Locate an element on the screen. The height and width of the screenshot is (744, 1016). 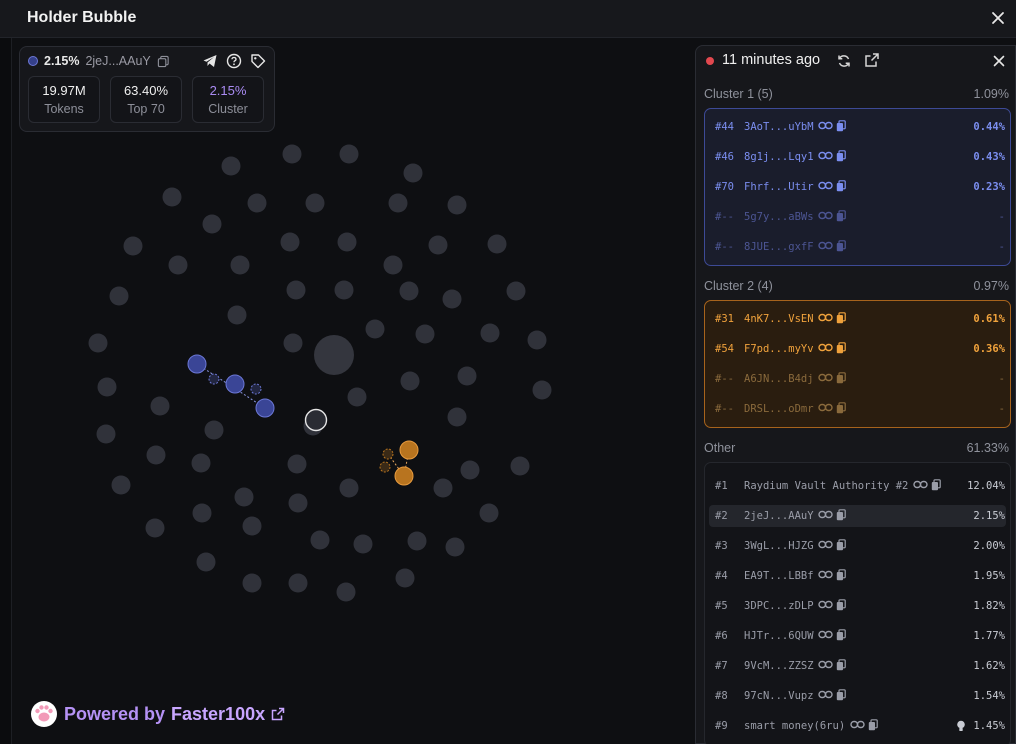
help-icon is located at coordinates (234, 61).